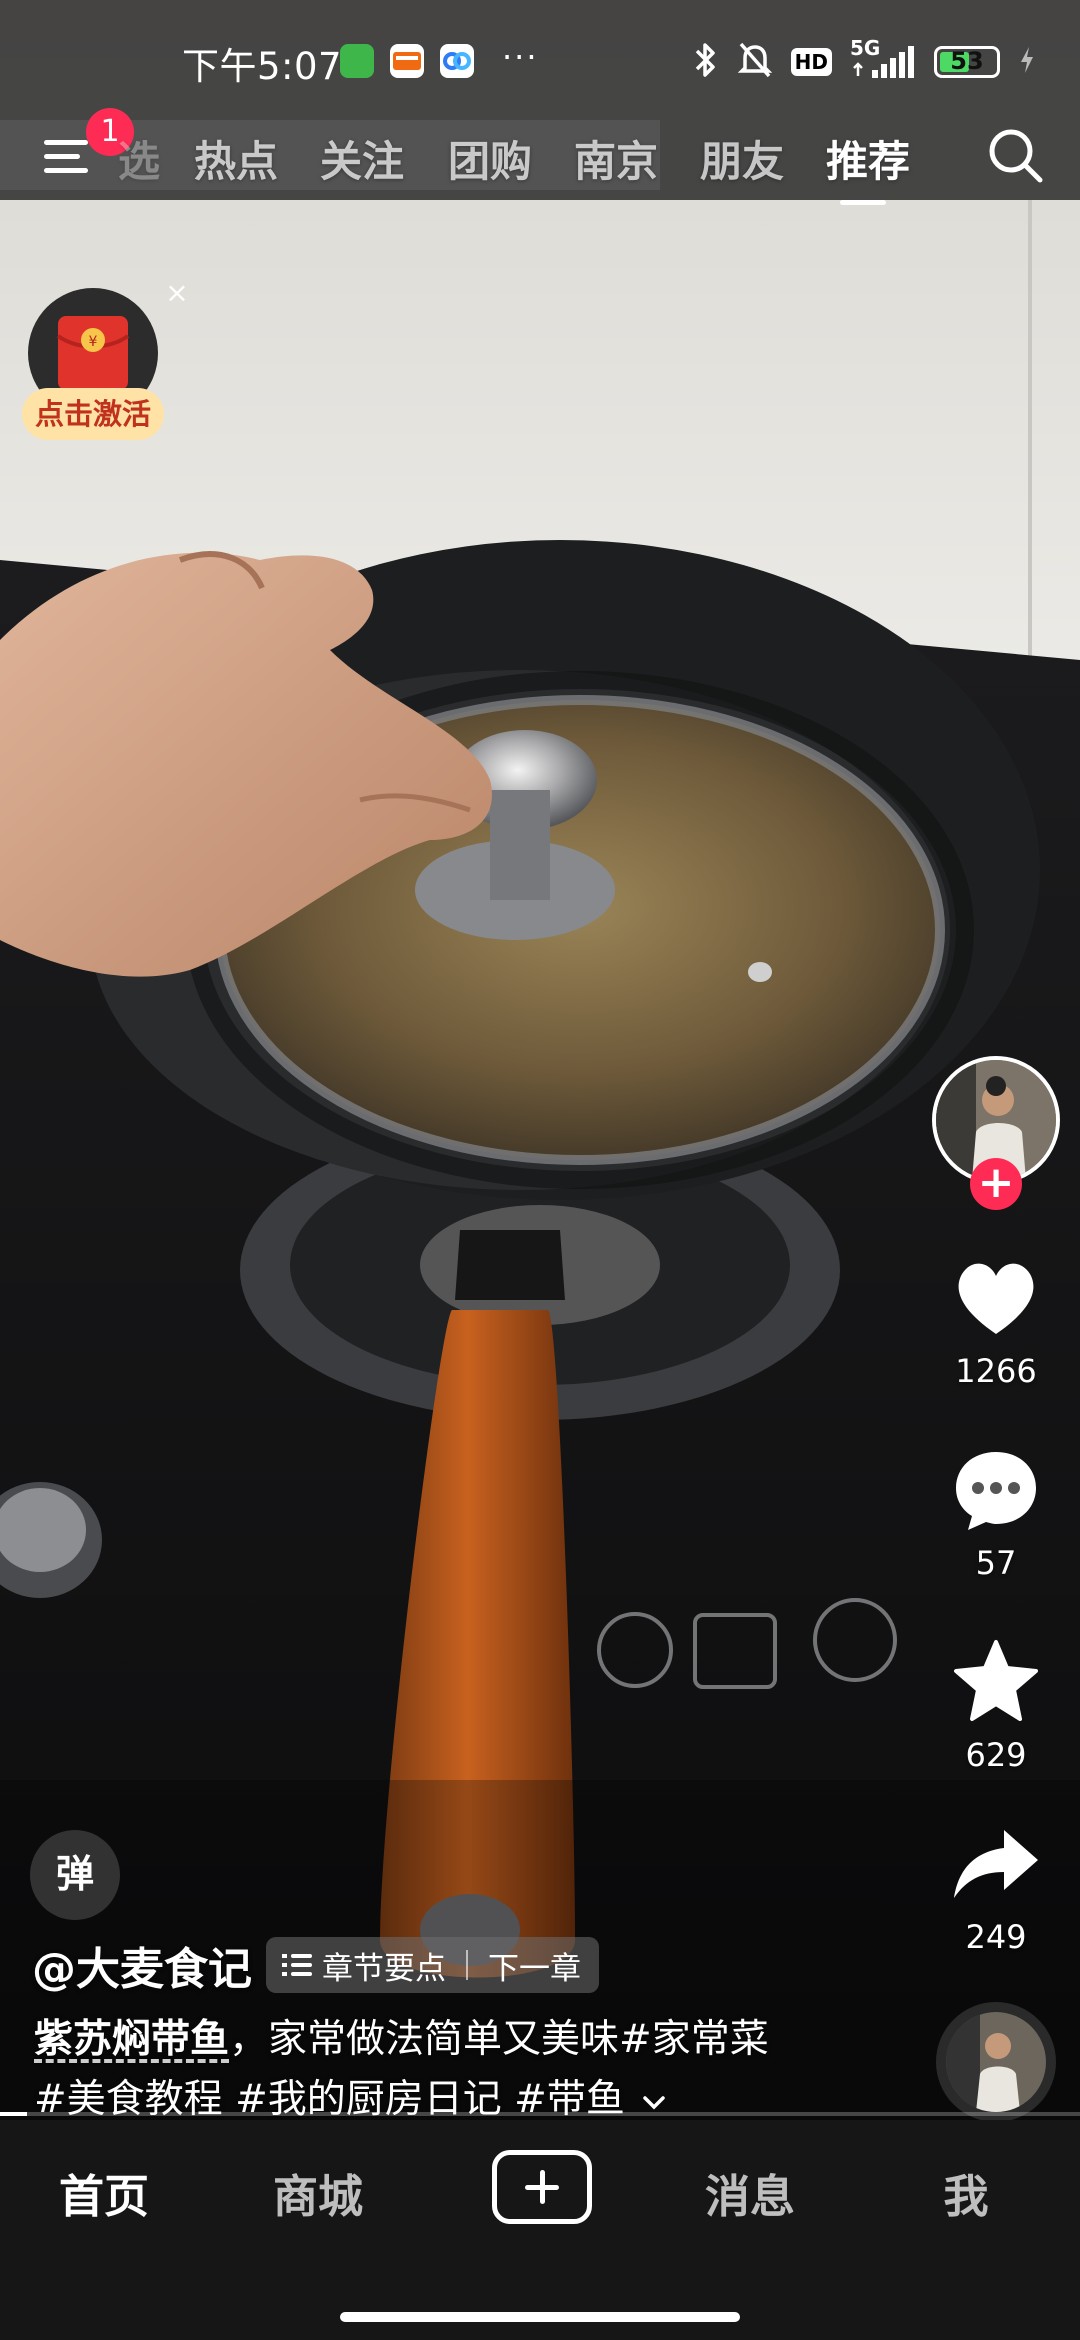  What do you see at coordinates (93, 414) in the screenshot?
I see `red-packet-label: 点击激活` at bounding box center [93, 414].